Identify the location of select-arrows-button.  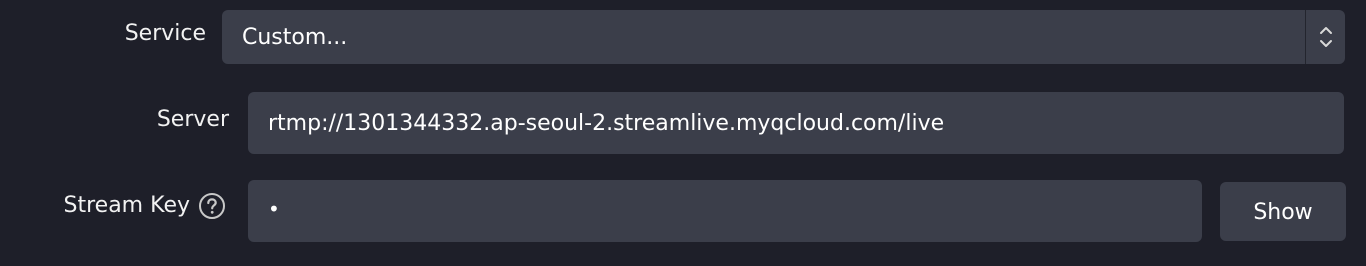
(1325, 37).